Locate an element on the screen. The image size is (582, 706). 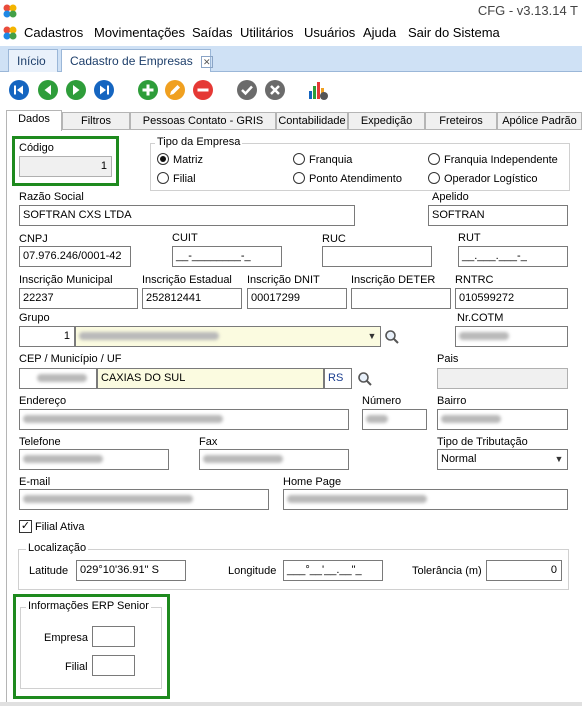
email-input is located at coordinates (144, 499).